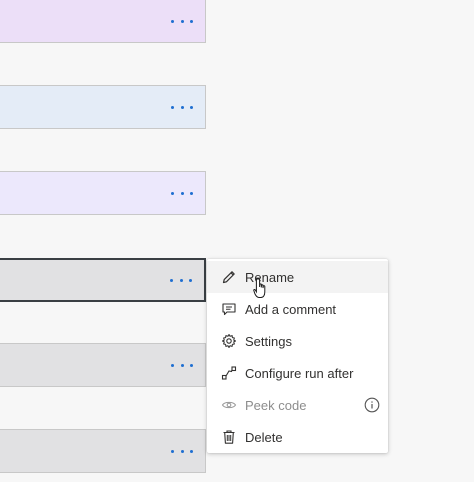  What do you see at coordinates (264, 437) in the screenshot?
I see `menu-item-label: Delete` at bounding box center [264, 437].